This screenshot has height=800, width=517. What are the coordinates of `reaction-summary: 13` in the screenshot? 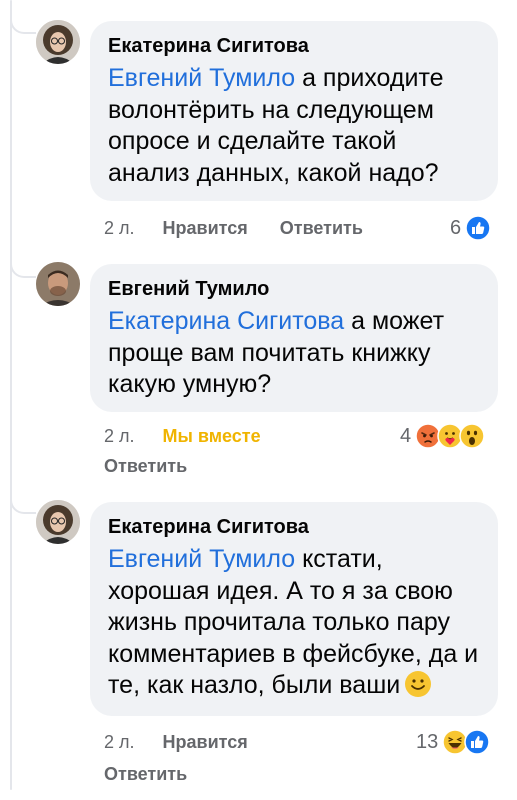 It's located at (453, 742).